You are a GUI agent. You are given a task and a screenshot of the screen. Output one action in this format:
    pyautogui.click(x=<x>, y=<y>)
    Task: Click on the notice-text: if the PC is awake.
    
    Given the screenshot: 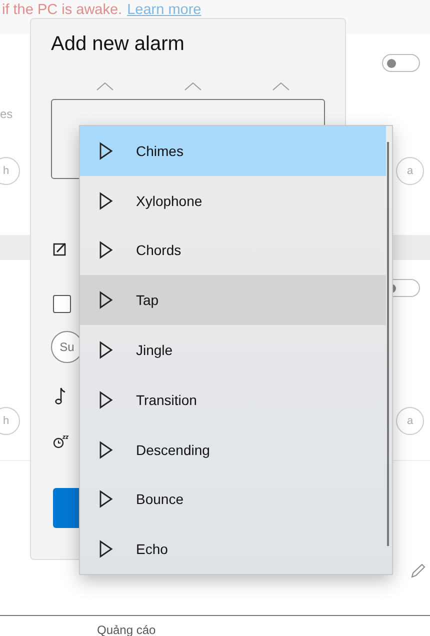 What is the action you would take?
    pyautogui.click(x=62, y=10)
    